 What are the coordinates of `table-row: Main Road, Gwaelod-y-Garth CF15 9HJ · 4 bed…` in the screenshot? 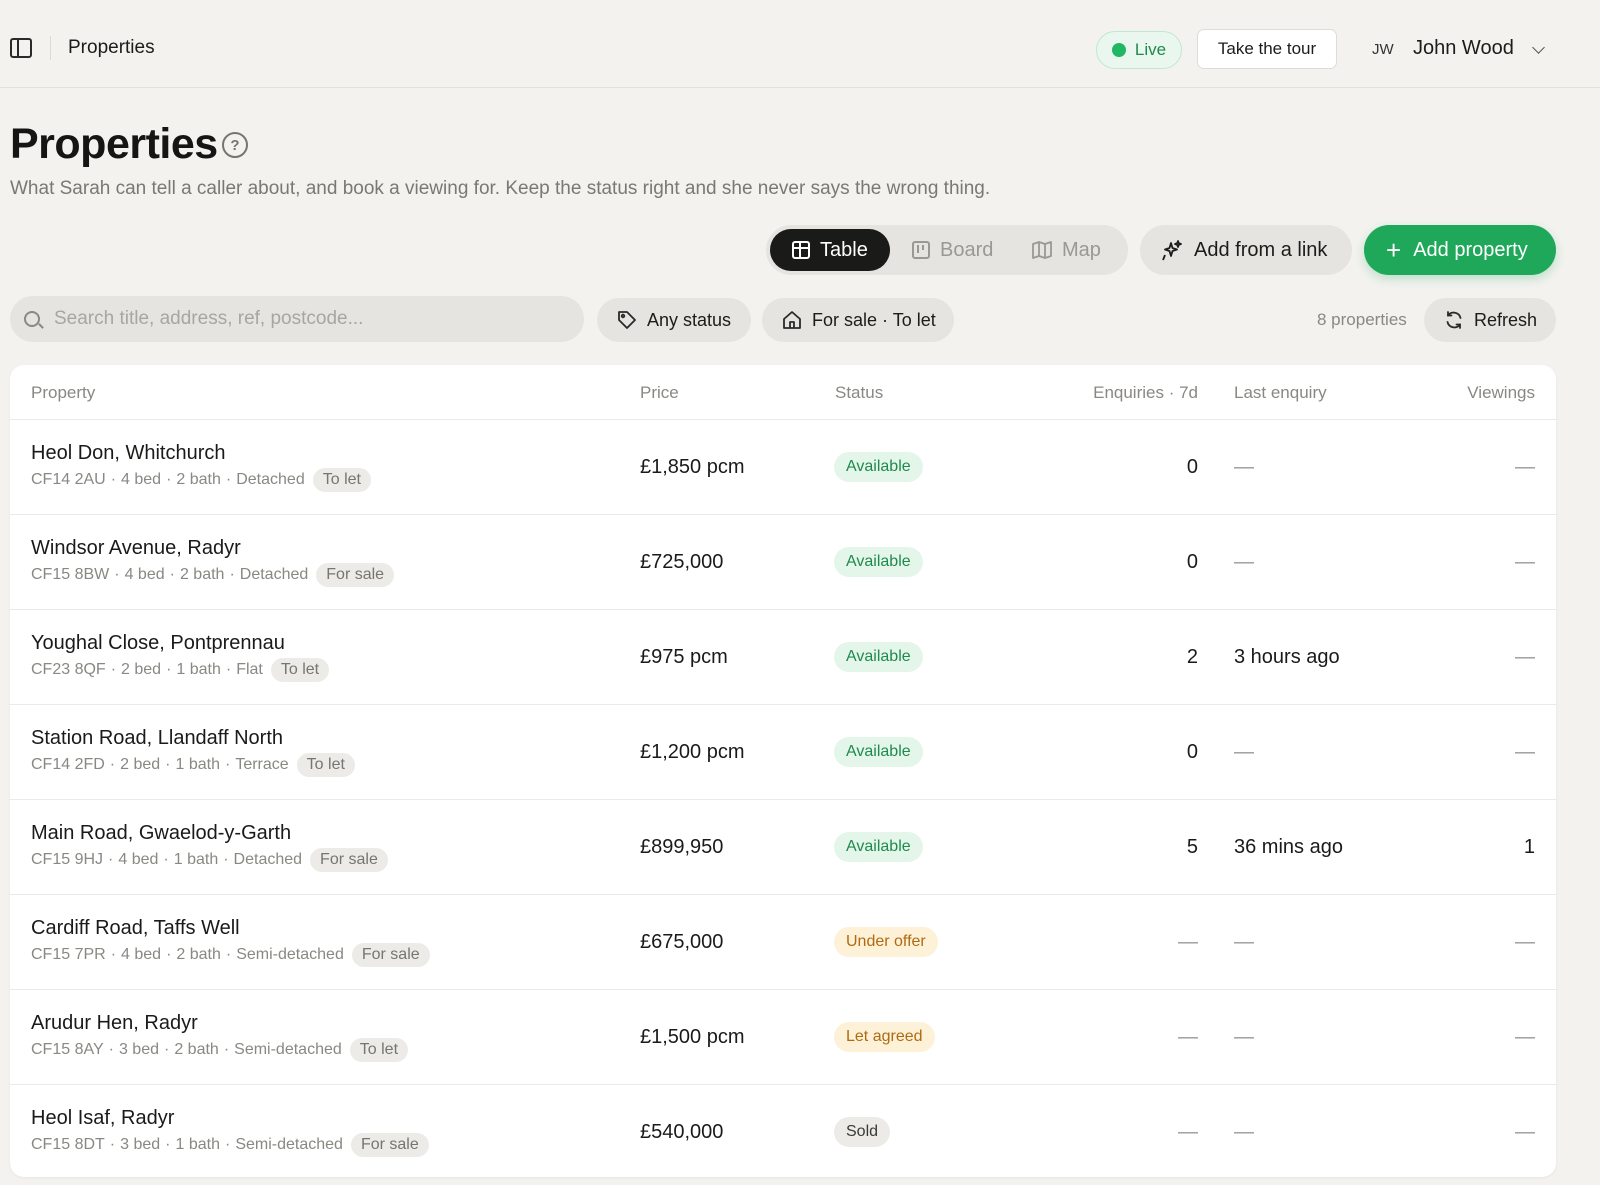 It's located at (783, 847).